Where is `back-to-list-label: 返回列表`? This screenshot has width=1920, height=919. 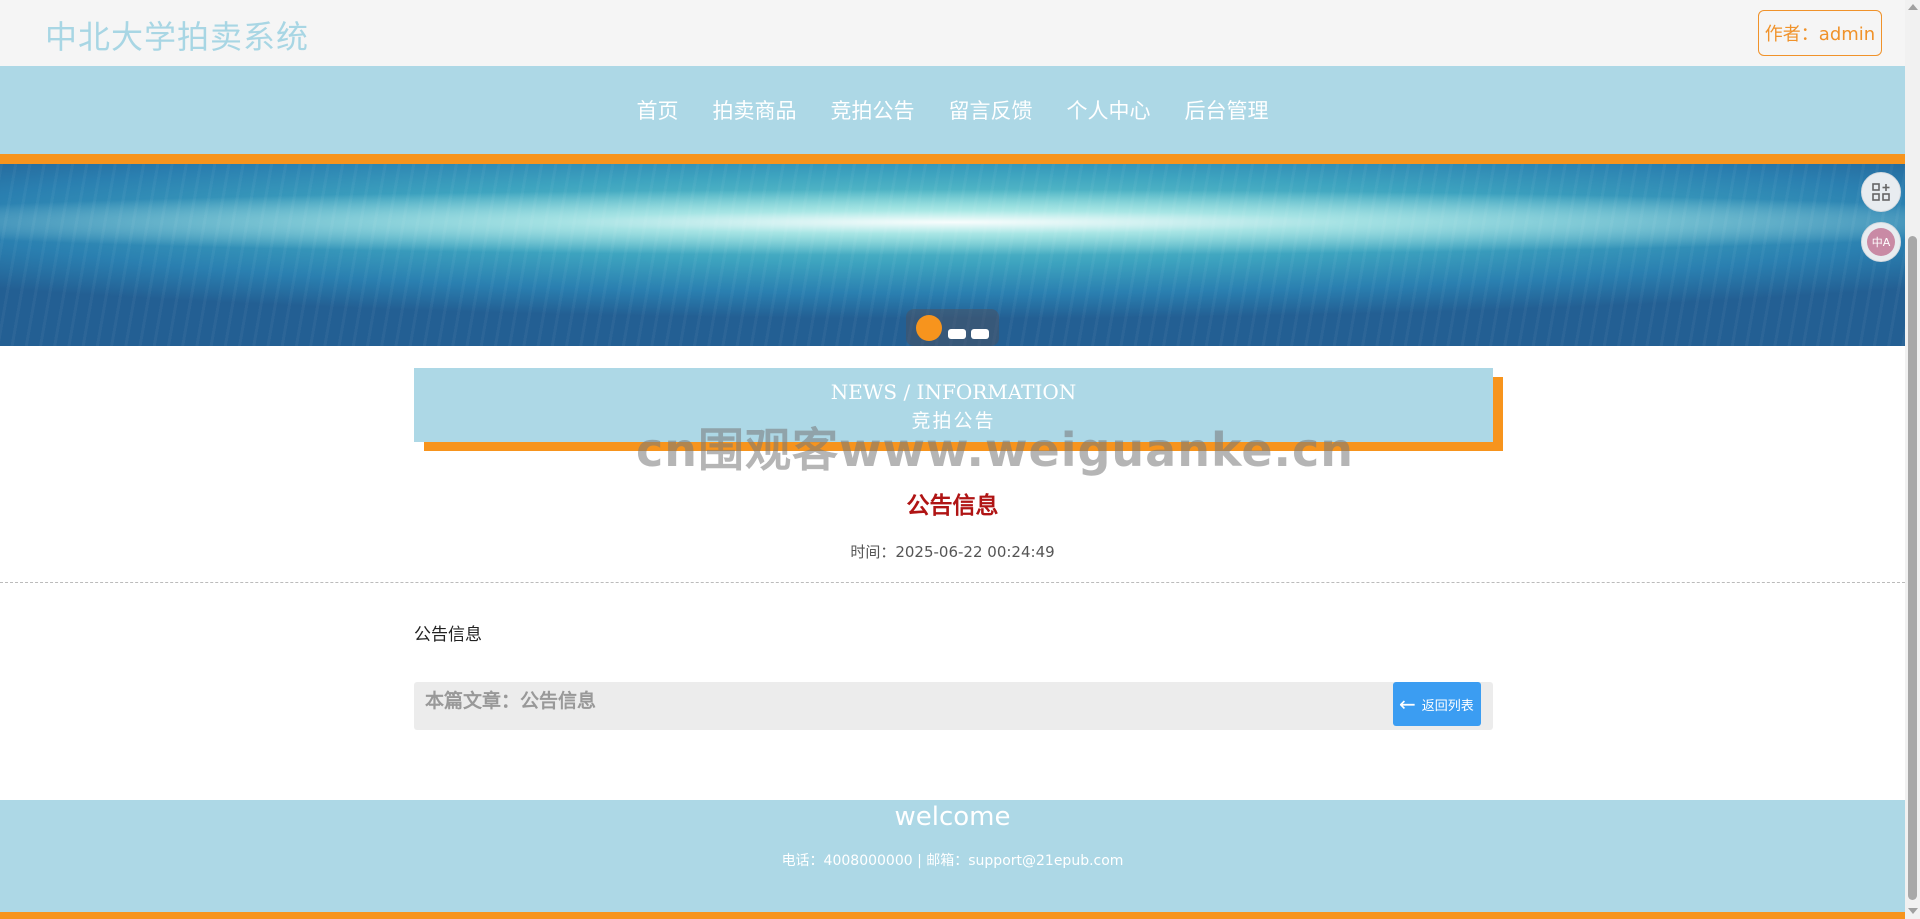 back-to-list-label: 返回列表 is located at coordinates (1447, 706).